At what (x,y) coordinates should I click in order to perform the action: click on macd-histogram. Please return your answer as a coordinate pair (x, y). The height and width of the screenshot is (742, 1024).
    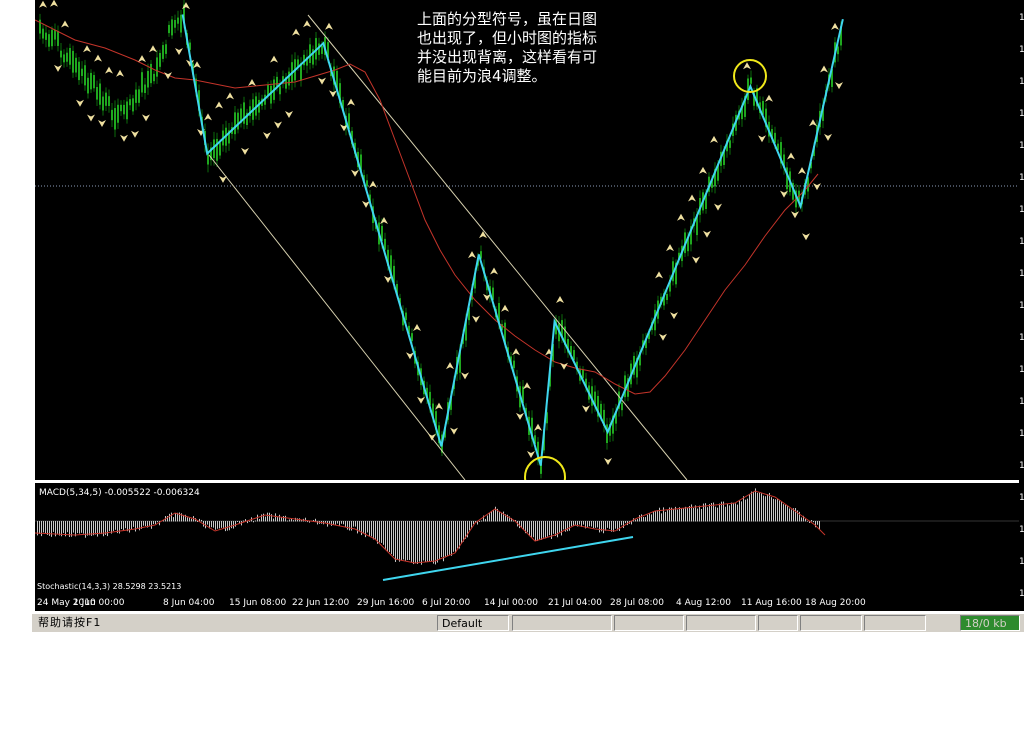
    Looking at the image, I should click on (428, 526).